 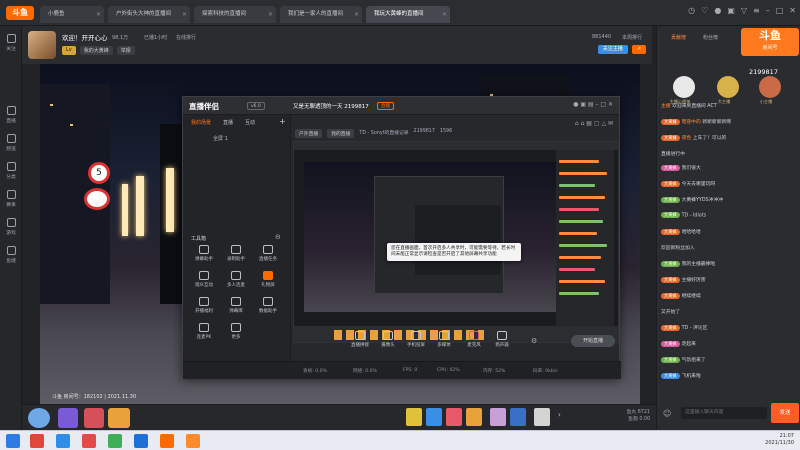 I want to click on player-icon, so click(x=115, y=441).